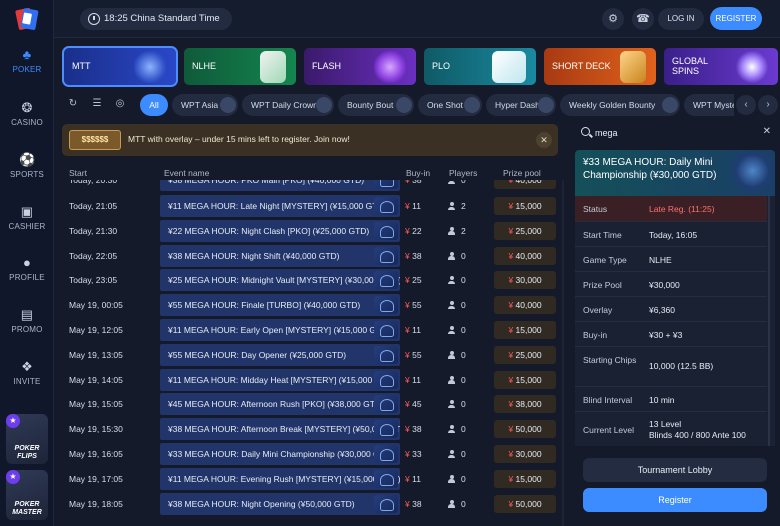  I want to click on game-type-global-spins: GLOBAL SPINS, so click(721, 66).